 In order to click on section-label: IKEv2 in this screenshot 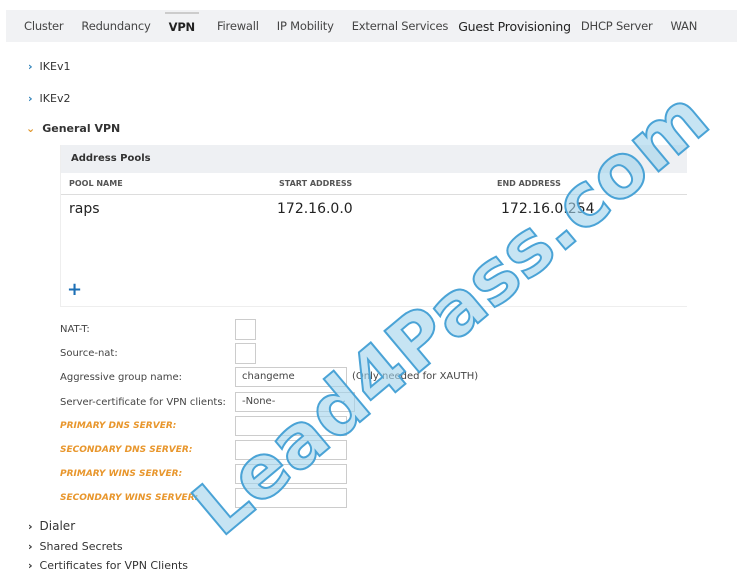, I will do `click(55, 98)`.